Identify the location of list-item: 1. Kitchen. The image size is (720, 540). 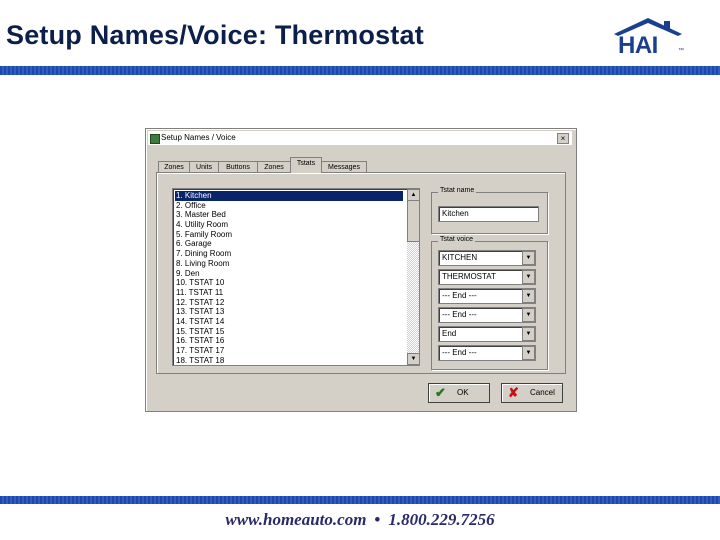
(289, 196).